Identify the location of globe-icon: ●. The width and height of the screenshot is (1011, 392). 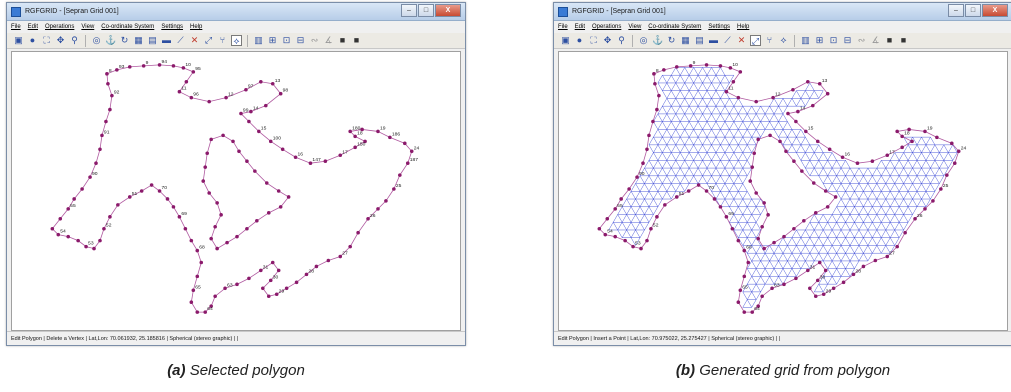
(579, 40).